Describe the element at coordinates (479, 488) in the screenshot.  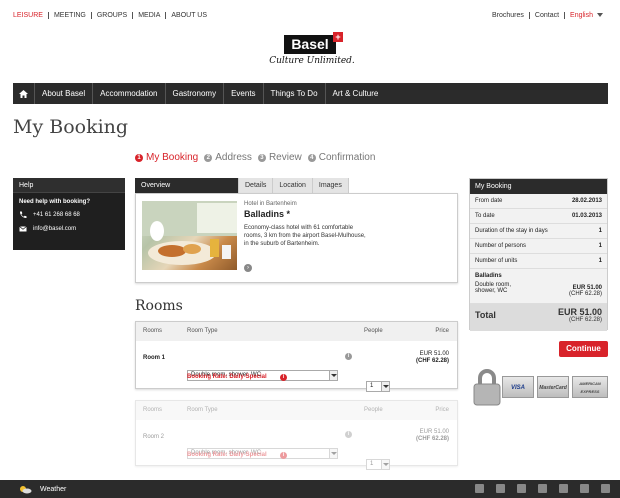
I see `facebook-icon` at that location.